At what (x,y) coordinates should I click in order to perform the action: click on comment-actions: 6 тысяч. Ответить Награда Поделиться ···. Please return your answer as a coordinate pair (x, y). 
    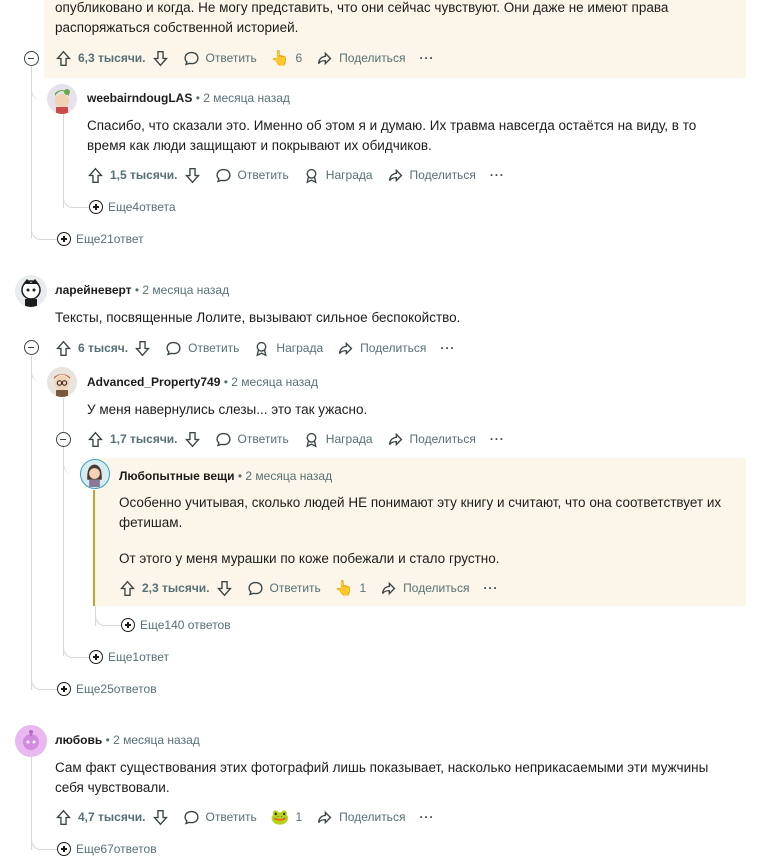
    Looking at the image, I should click on (255, 348).